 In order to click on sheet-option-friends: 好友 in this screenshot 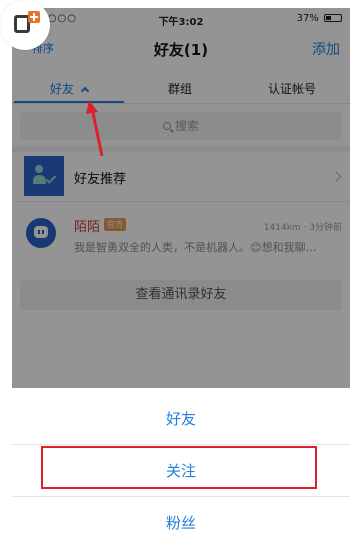, I will do `click(181, 419)`.